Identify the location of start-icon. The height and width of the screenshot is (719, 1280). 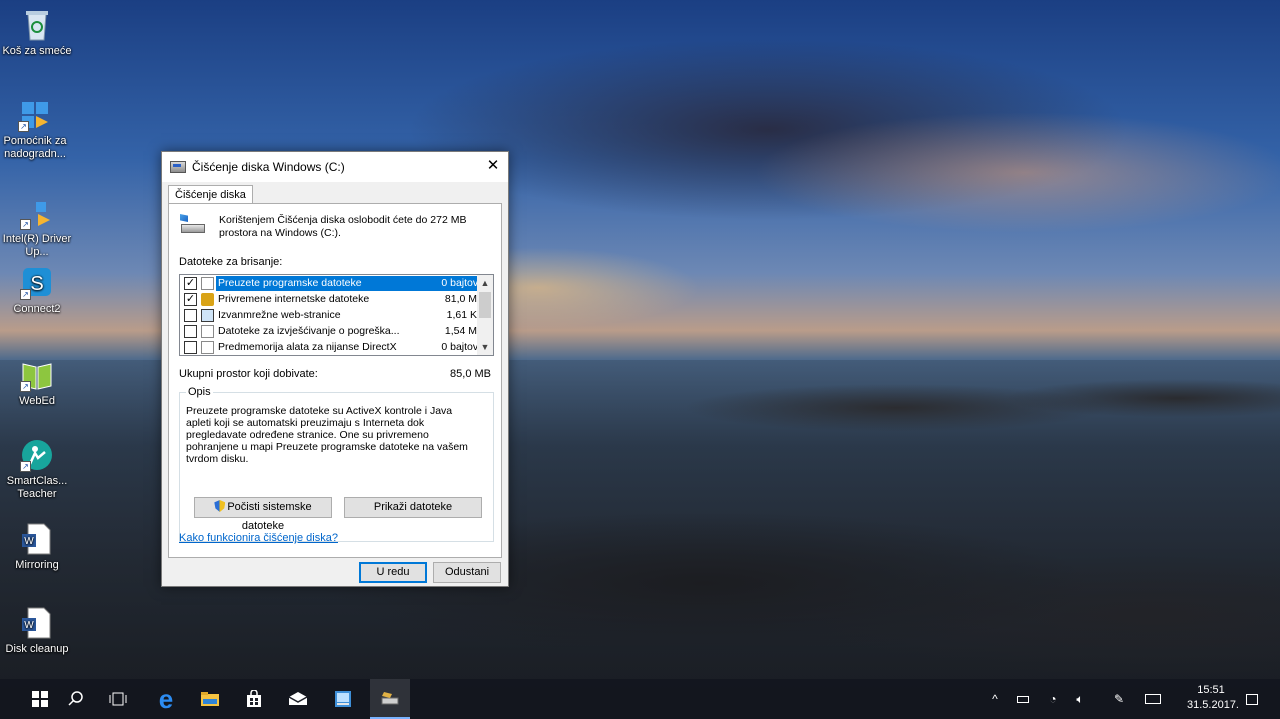
(40, 699).